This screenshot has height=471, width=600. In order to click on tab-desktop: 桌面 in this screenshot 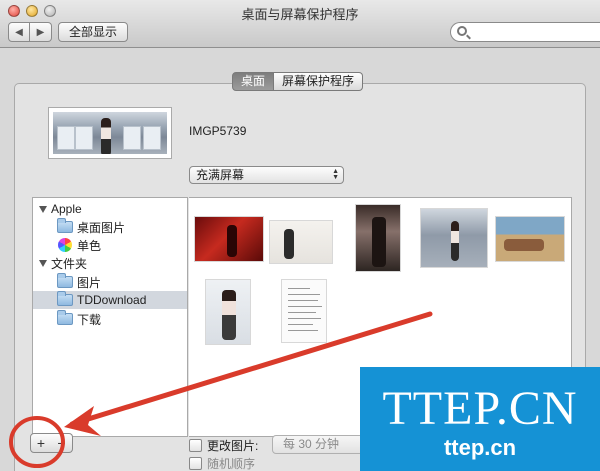, I will do `click(253, 81)`.